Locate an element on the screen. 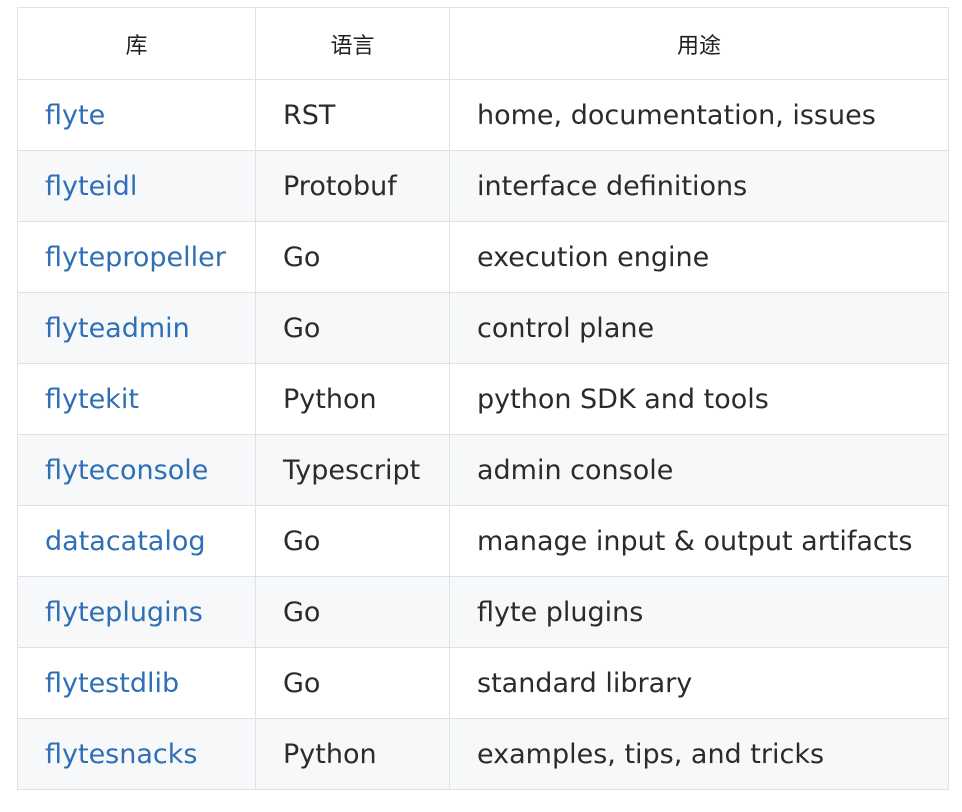 This screenshot has width=962, height=812. header-language: 语言 is located at coordinates (352, 43).